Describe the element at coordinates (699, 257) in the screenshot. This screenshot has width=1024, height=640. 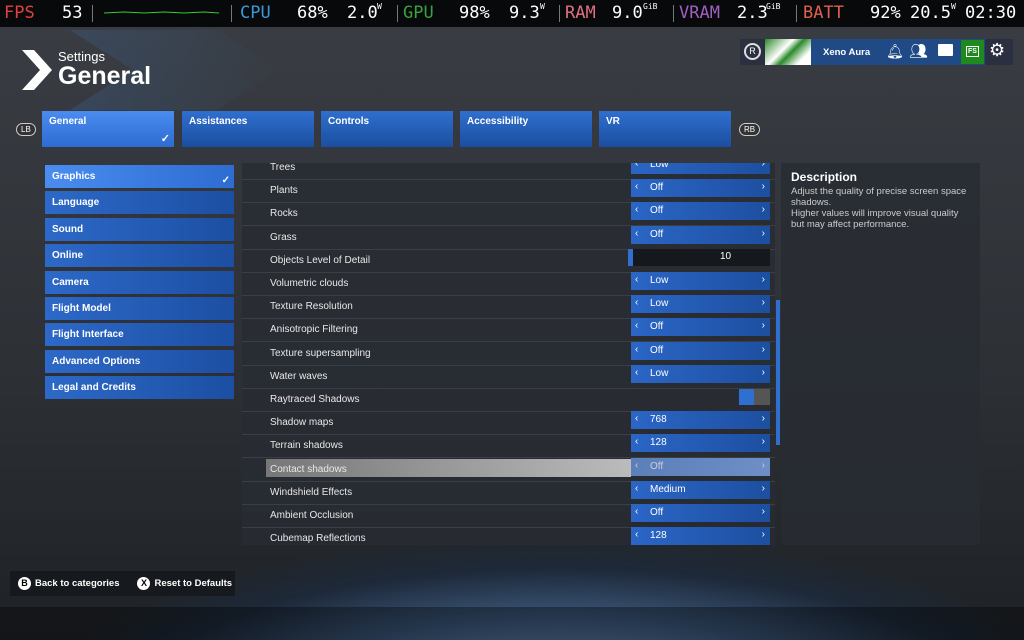
I see `lod-slider: 10` at that location.